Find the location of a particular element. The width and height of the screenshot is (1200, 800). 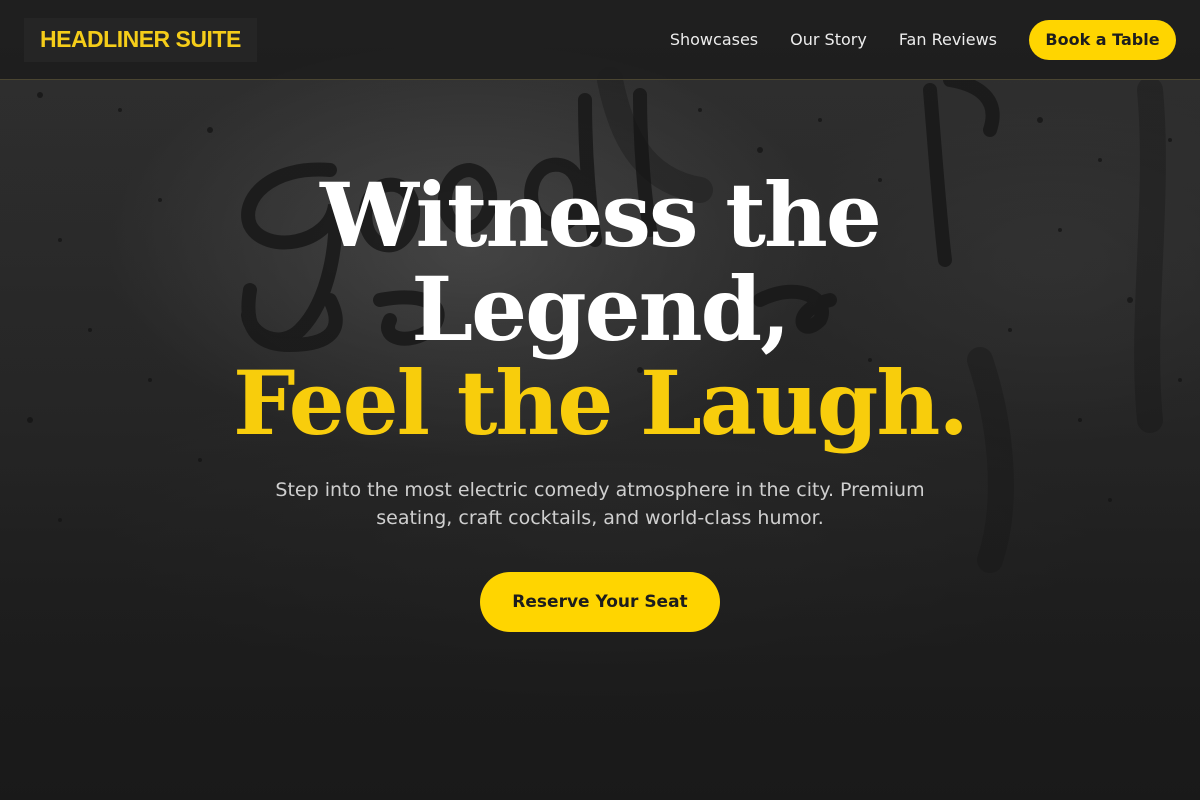

headline-line-accent: Feel the Laugh. is located at coordinates (601, 403).